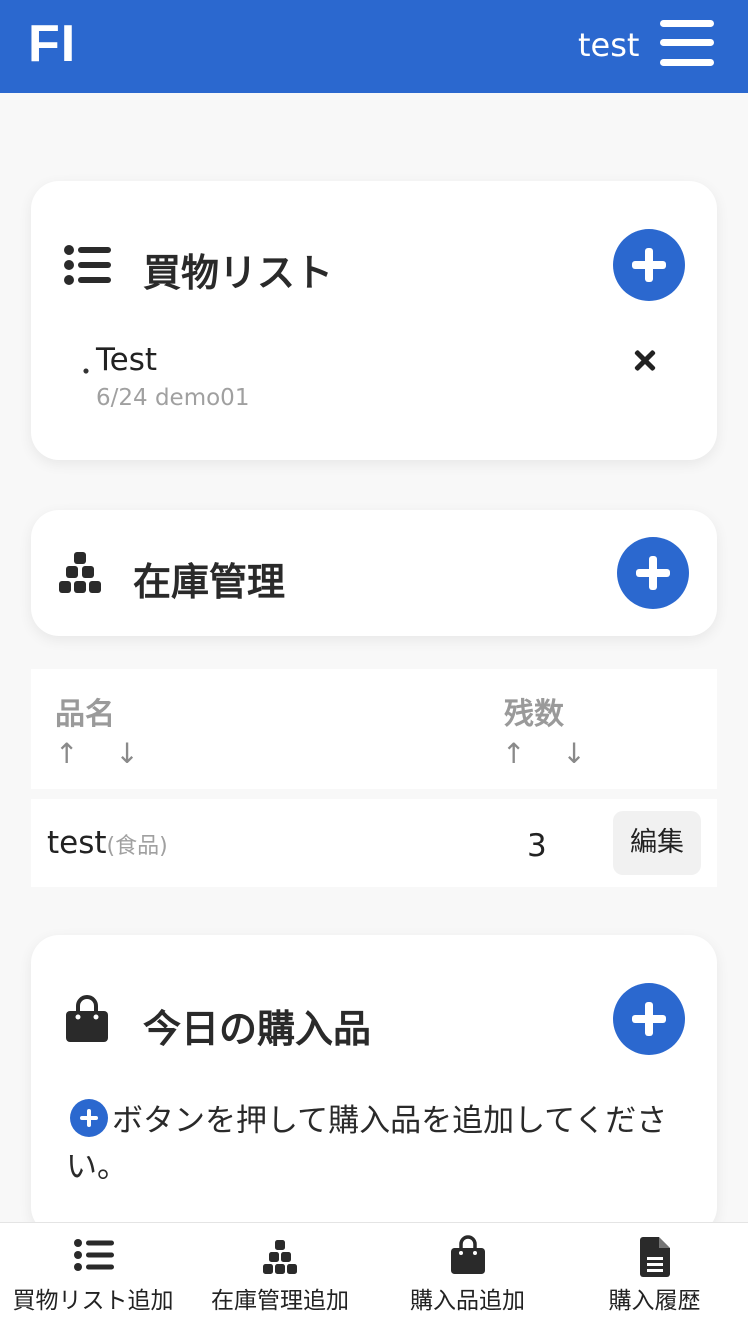  Describe the element at coordinates (209, 582) in the screenshot. I see `inventory-title: 在庫管理` at that location.